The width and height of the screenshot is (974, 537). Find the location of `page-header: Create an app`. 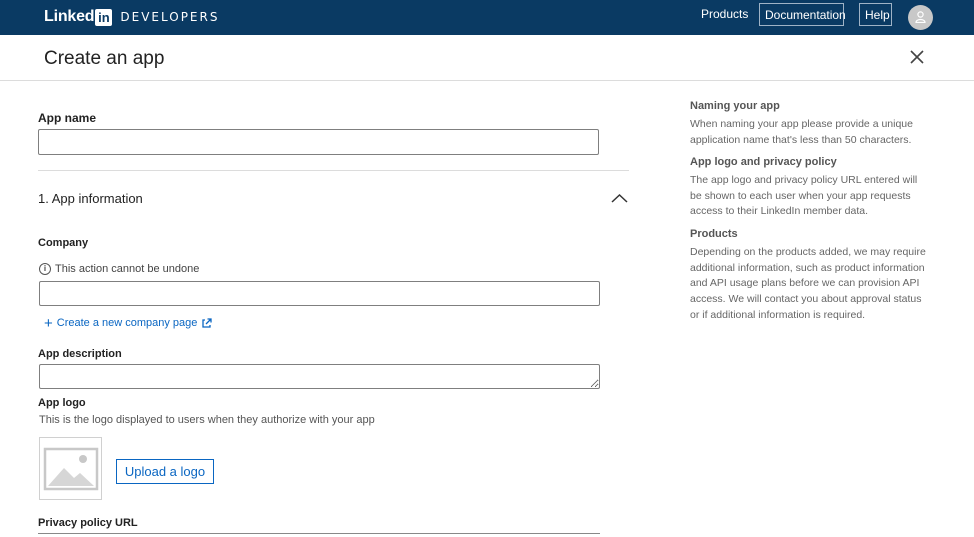

page-header: Create an app is located at coordinates (487, 58).